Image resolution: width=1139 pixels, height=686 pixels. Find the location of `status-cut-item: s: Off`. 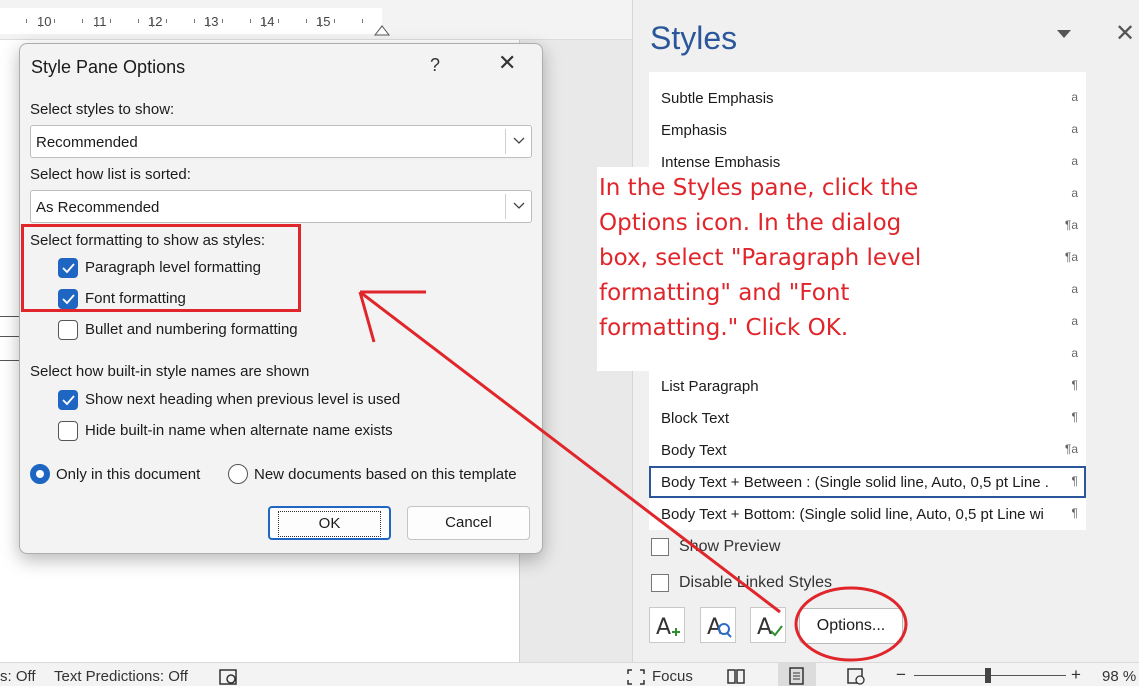

status-cut-item: s: Off is located at coordinates (18, 676).